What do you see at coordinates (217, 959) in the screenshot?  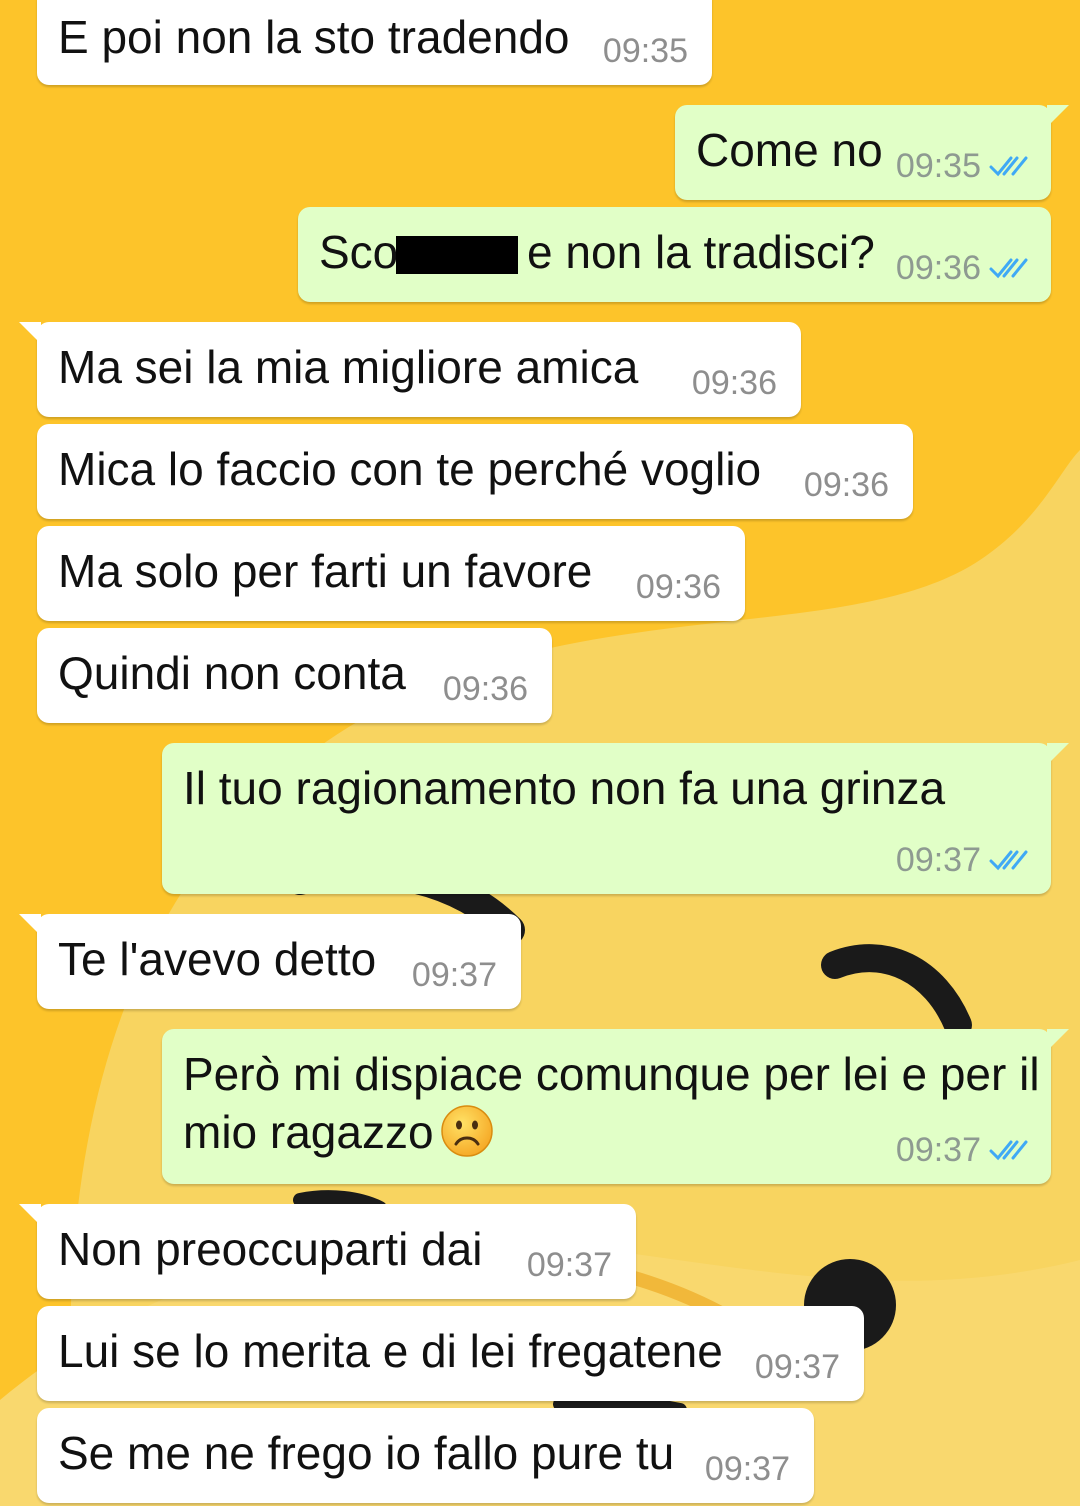 I see `message-text: Te l'avevo detto` at bounding box center [217, 959].